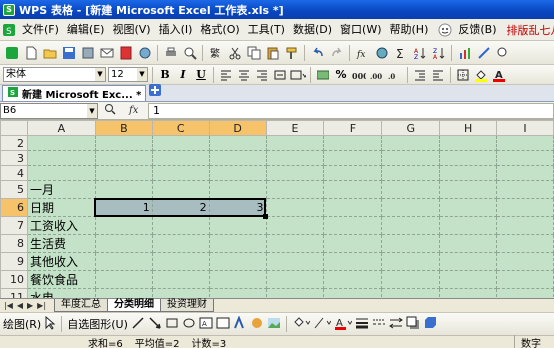 This screenshot has height=348, width=554. Describe the element at coordinates (525, 128) in the screenshot. I see `column-header-i: I` at that location.